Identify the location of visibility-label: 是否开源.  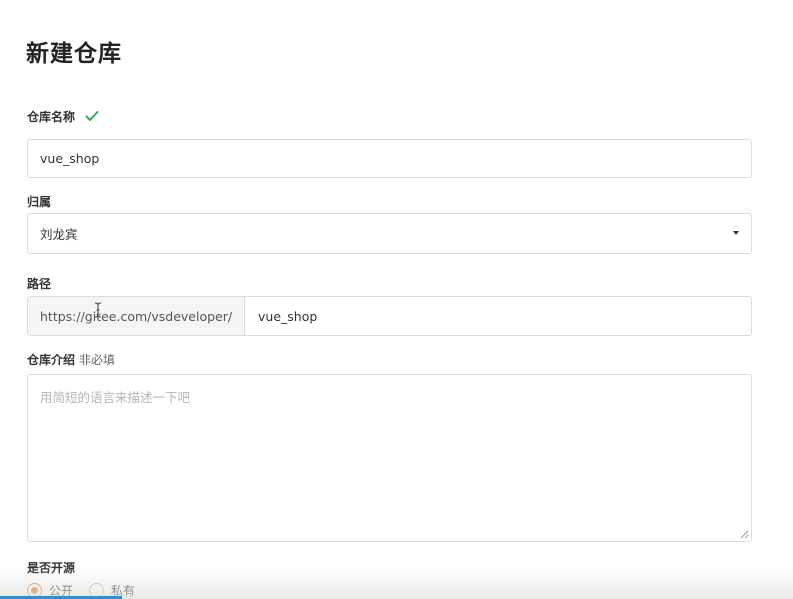
(51, 567).